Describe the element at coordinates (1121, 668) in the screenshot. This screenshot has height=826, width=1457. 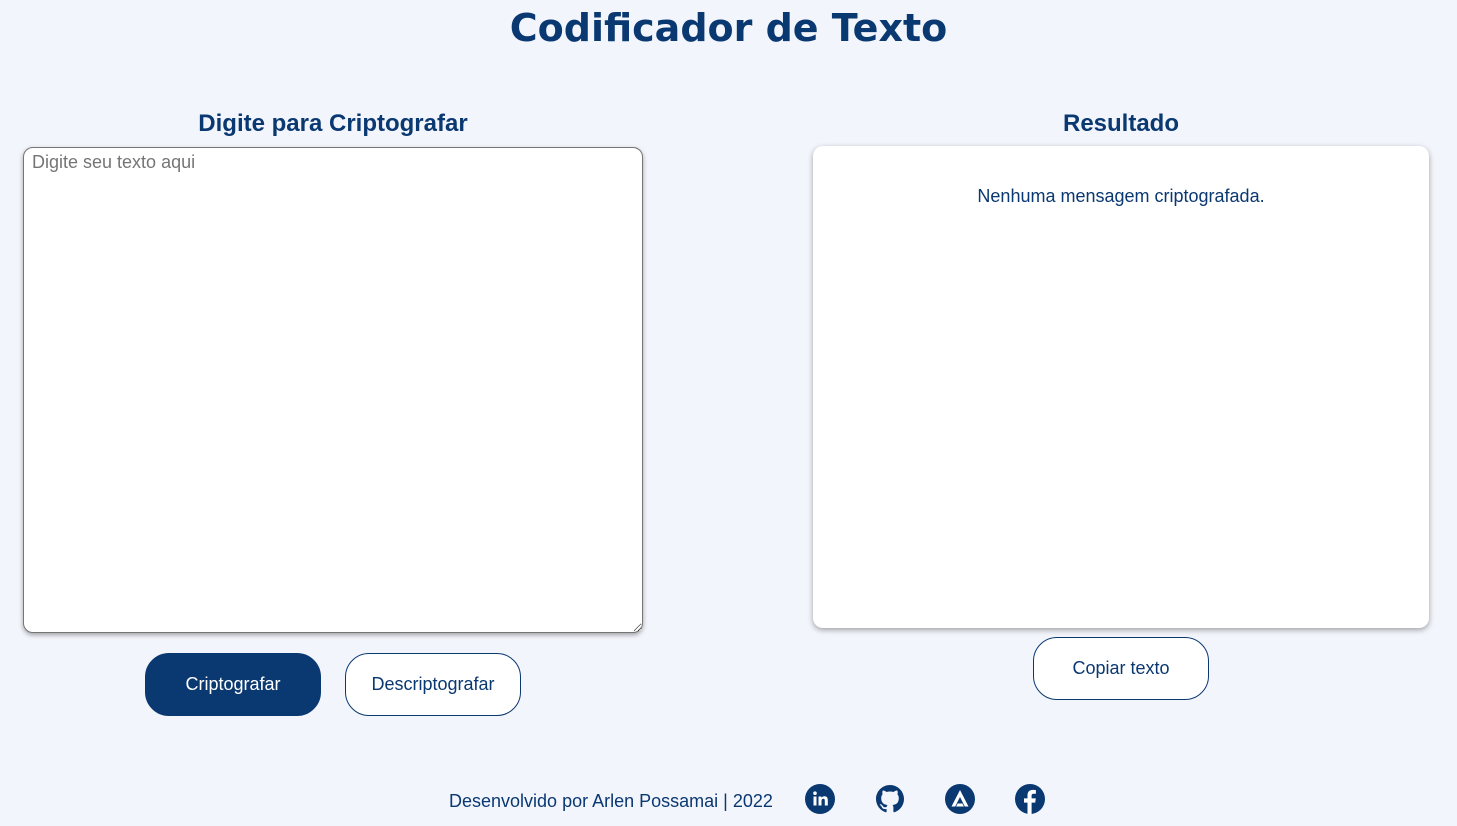
I see `copy-button: Copiar texto` at that location.